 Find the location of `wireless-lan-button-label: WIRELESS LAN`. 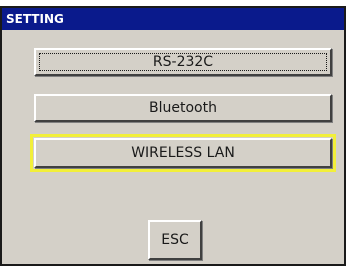

wireless-lan-button-label: WIRELESS LAN is located at coordinates (183, 153).